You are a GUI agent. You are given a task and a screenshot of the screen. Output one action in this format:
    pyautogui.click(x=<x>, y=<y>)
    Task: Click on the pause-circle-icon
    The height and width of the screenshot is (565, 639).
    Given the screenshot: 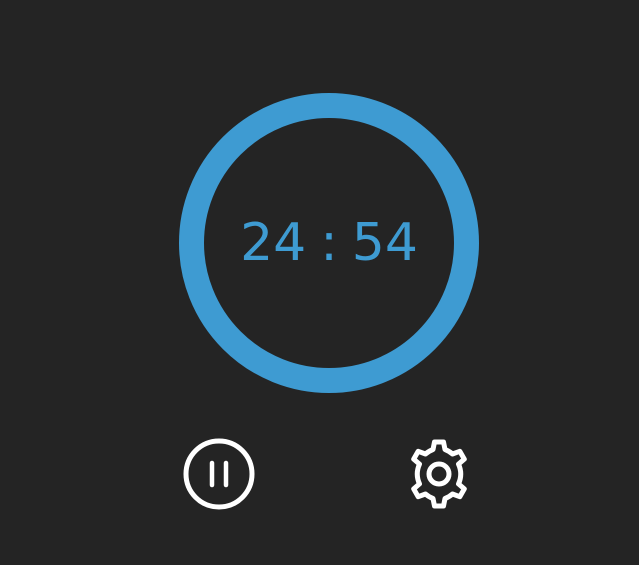 What is the action you would take?
    pyautogui.click(x=219, y=474)
    